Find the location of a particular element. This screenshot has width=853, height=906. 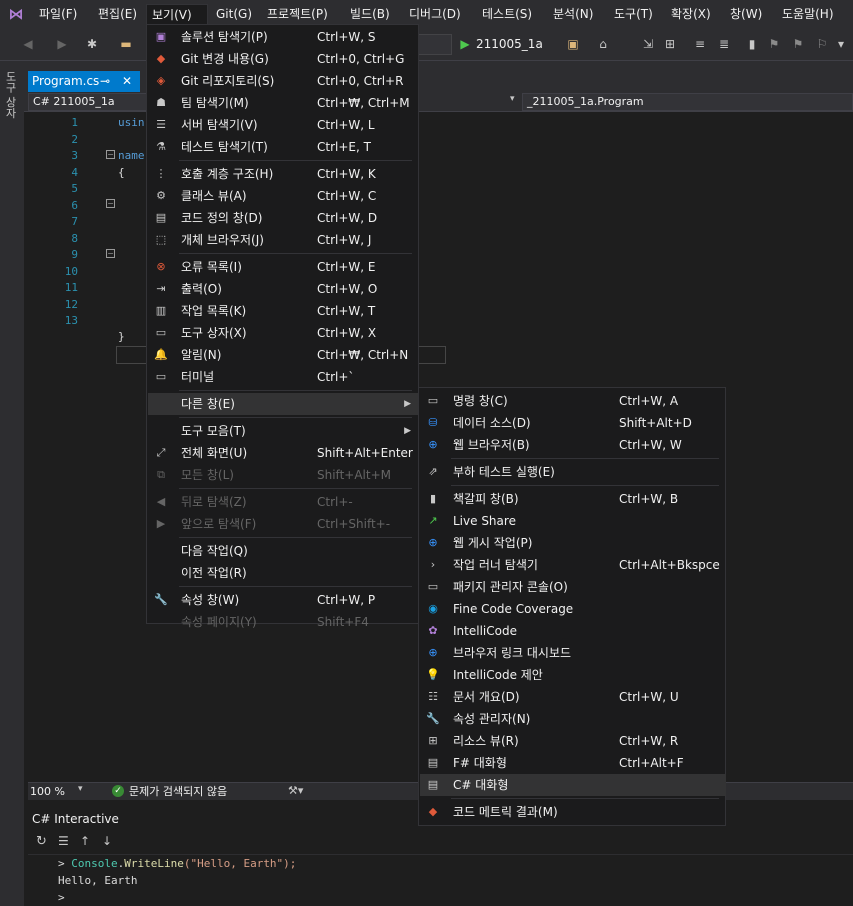

menu-item-solution-explorer: ▣ 솔루션 탐색기(P) Ctrl+W, S is located at coordinates (283, 37).